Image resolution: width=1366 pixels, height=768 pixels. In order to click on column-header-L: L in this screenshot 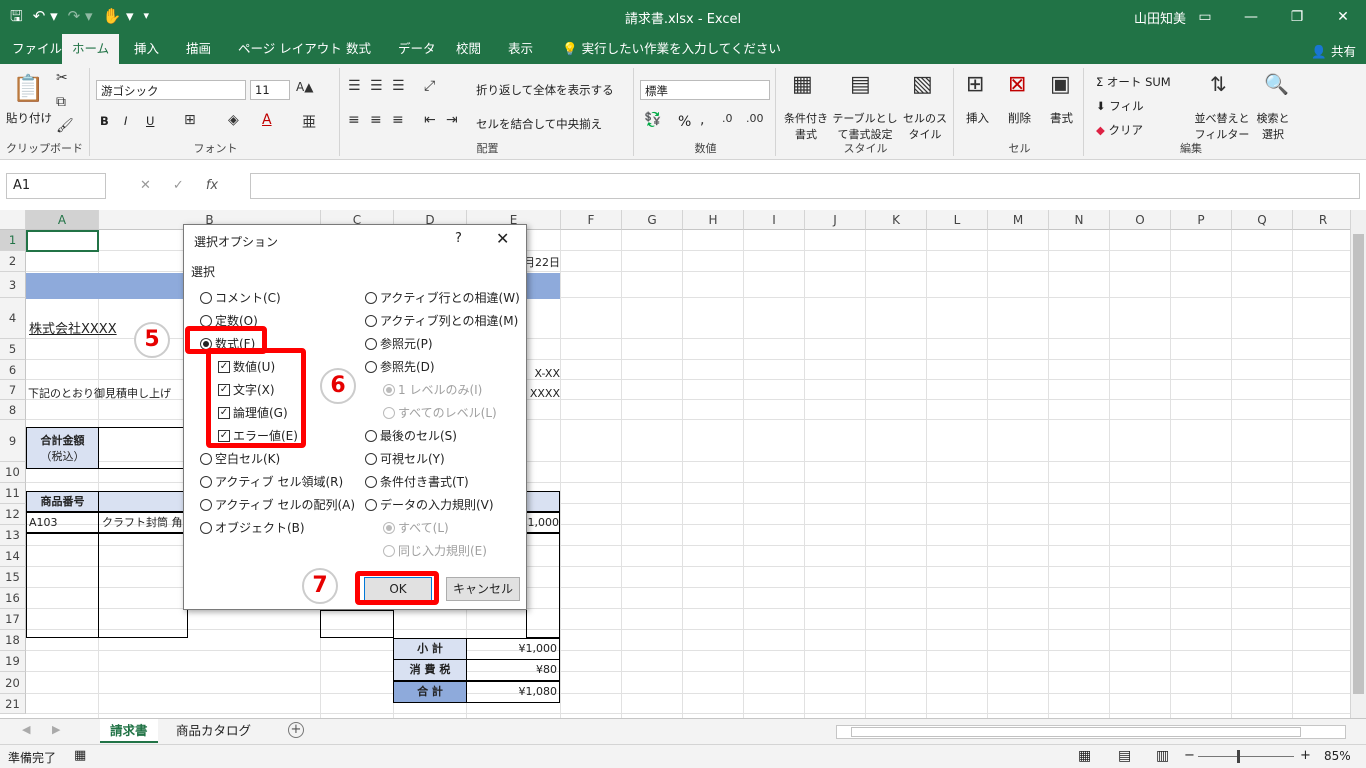, I will do `click(957, 220)`.